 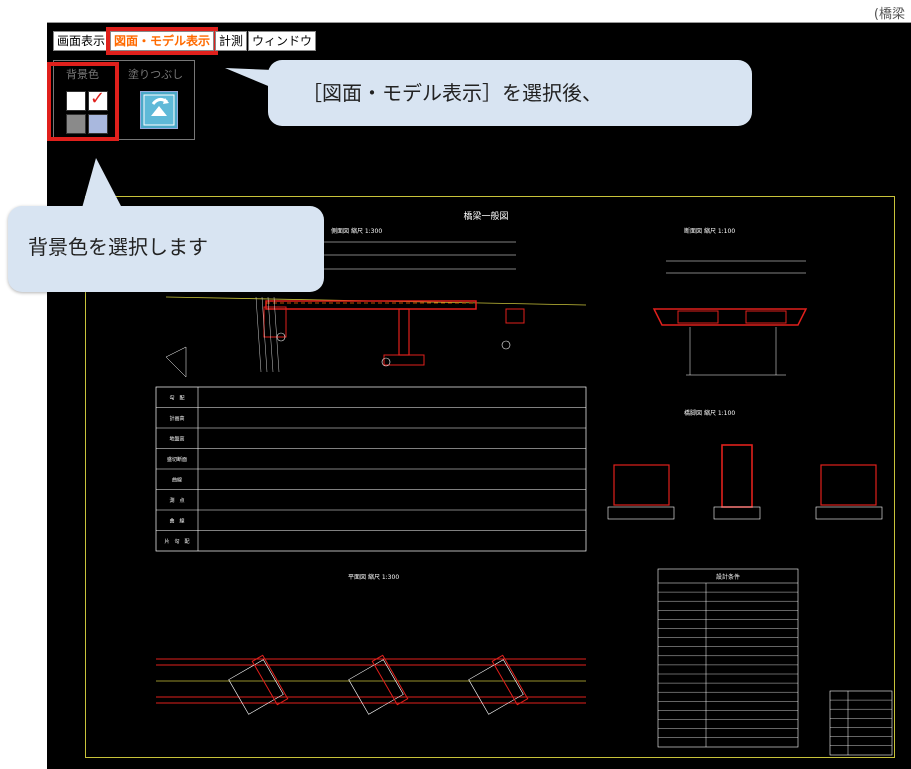 I want to click on callout-tail-top, so click(x=249, y=78).